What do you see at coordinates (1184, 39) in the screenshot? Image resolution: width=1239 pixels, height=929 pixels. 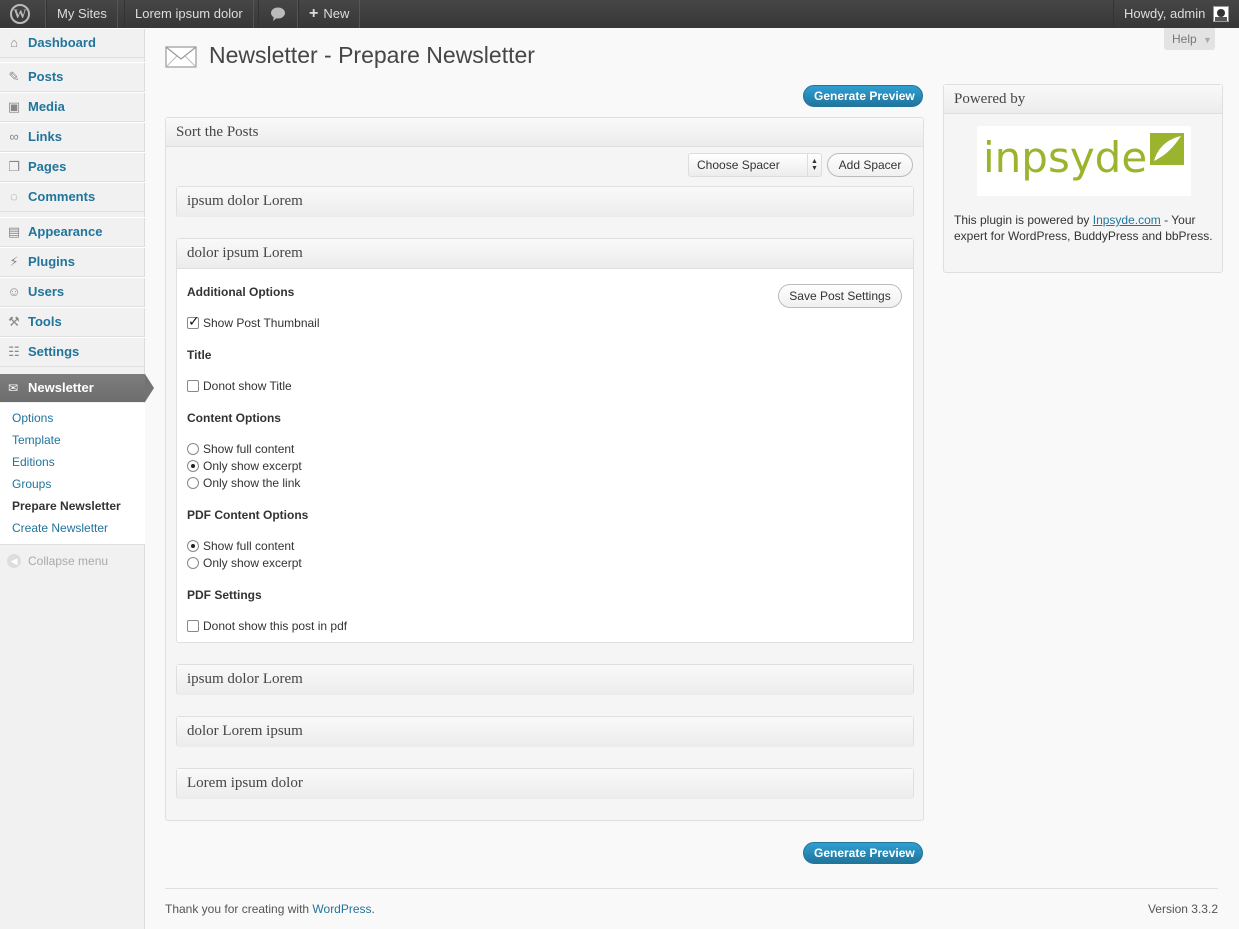 I see `help-label: Help` at bounding box center [1184, 39].